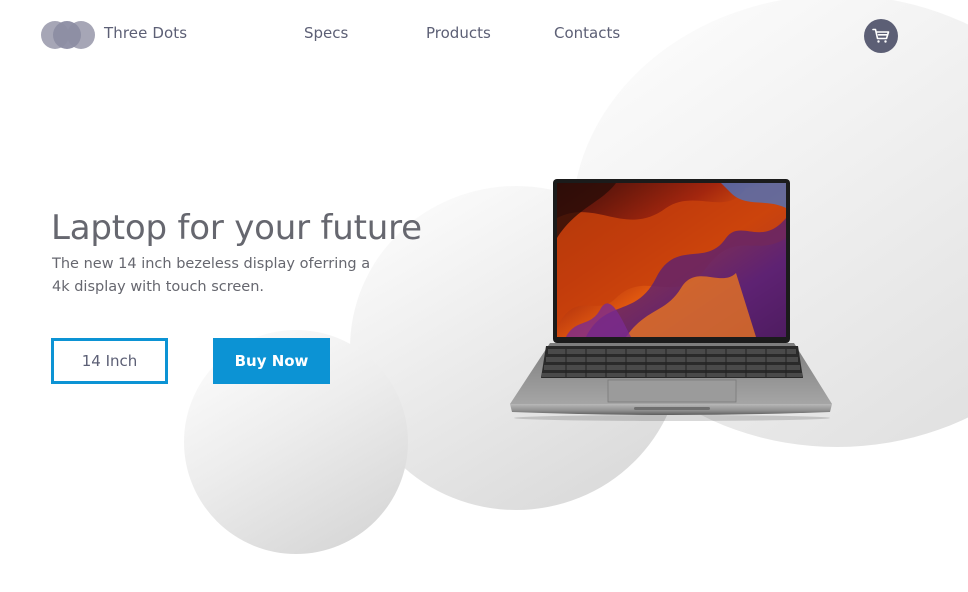 The image size is (968, 592). What do you see at coordinates (109, 361) in the screenshot?
I see `size-option-button: 14 Inch` at bounding box center [109, 361].